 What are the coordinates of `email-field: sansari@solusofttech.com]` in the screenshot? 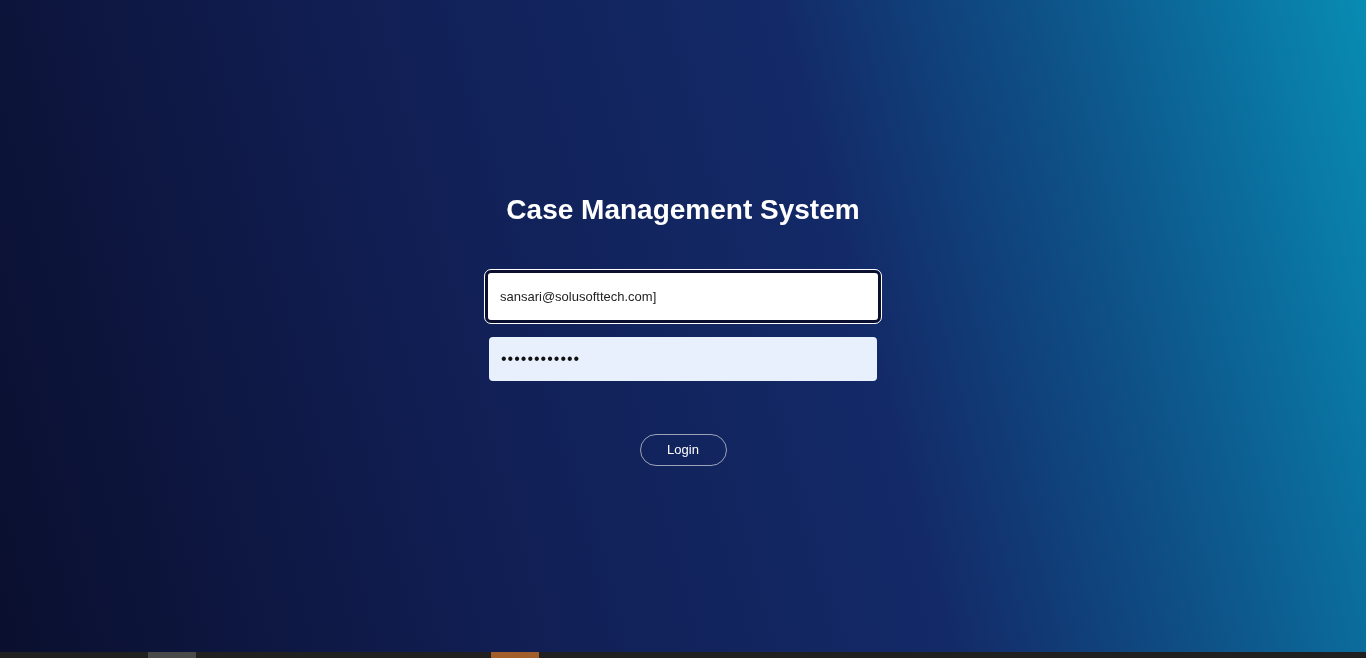 It's located at (683, 296).